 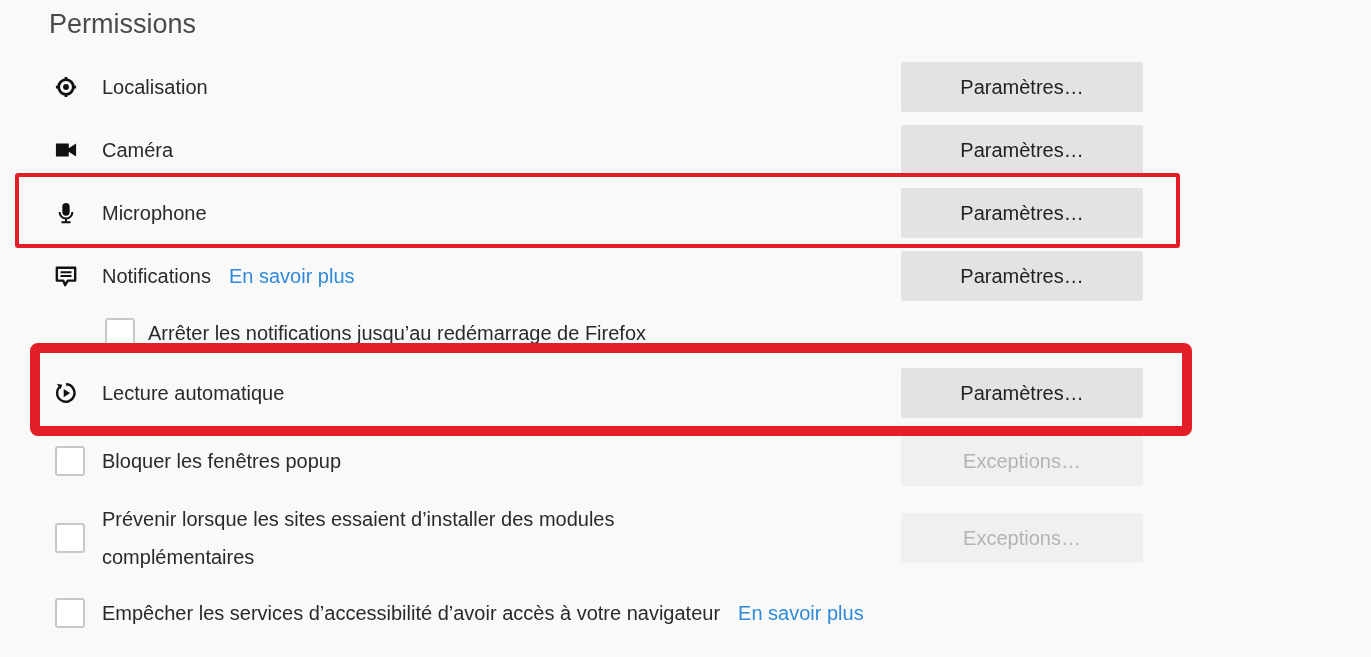 What do you see at coordinates (66, 393) in the screenshot?
I see `autoplay-icon` at bounding box center [66, 393].